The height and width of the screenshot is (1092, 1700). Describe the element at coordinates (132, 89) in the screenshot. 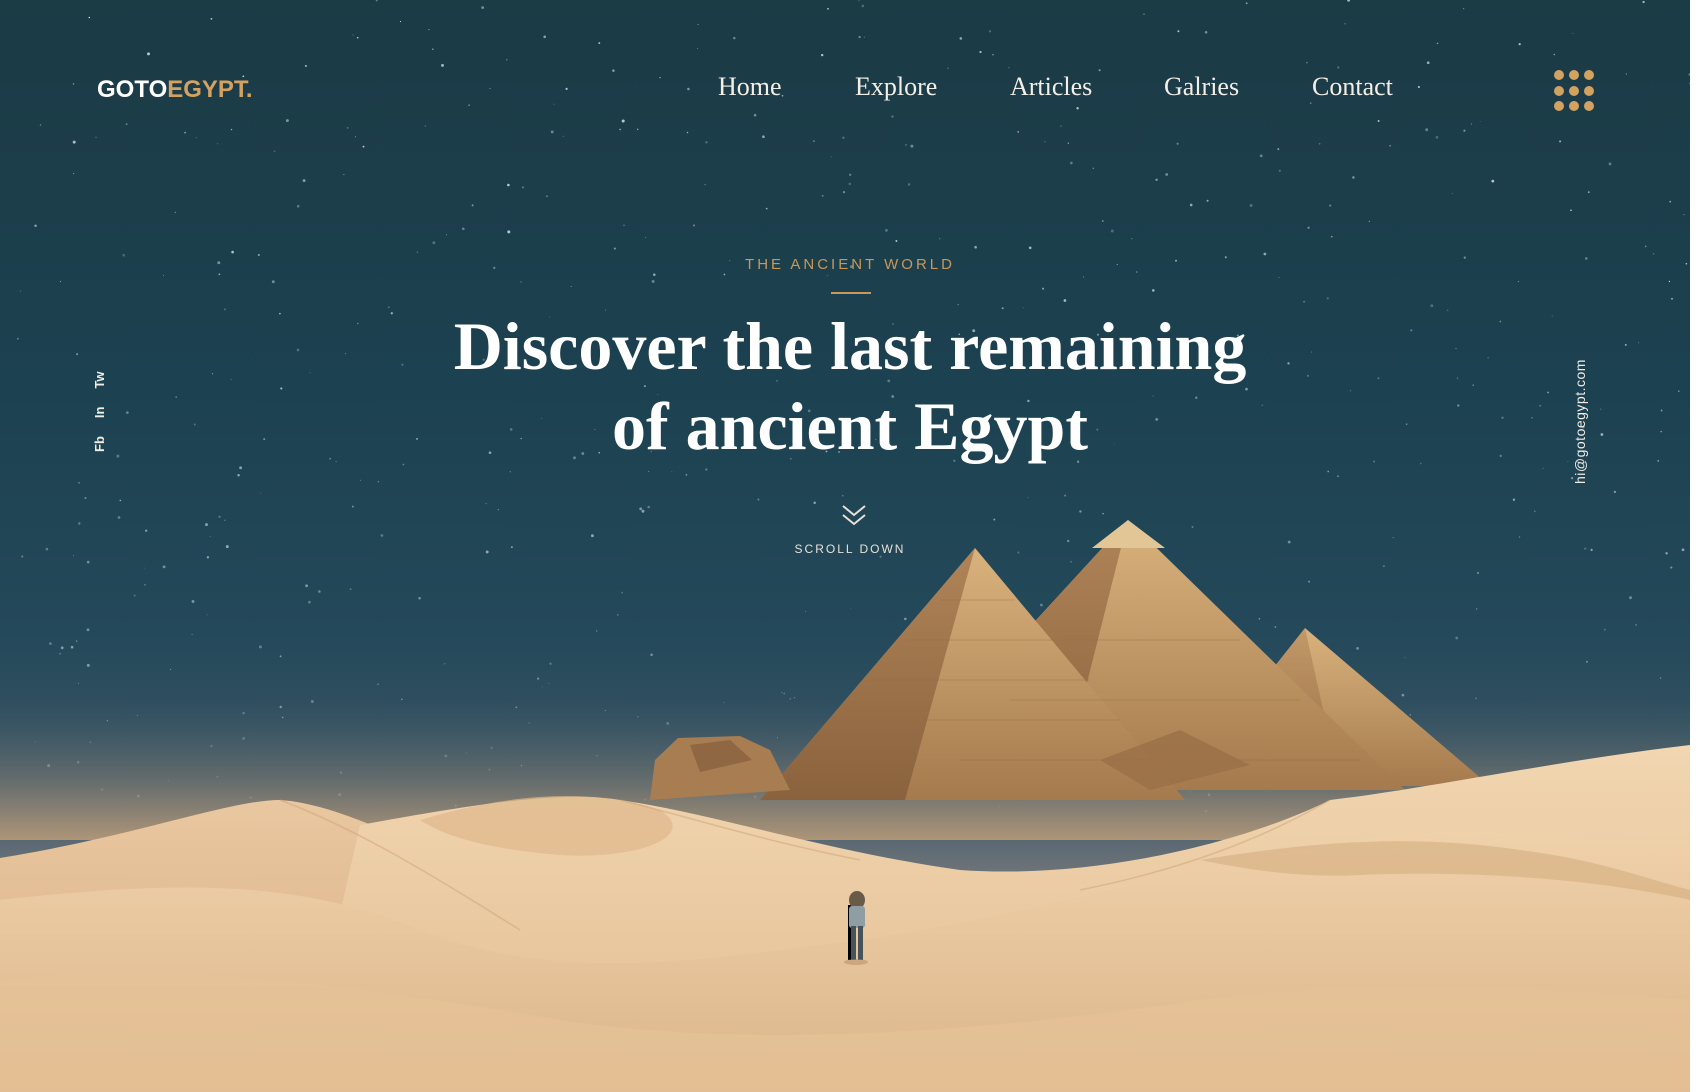

I see `logo-primary: GOTO` at that location.